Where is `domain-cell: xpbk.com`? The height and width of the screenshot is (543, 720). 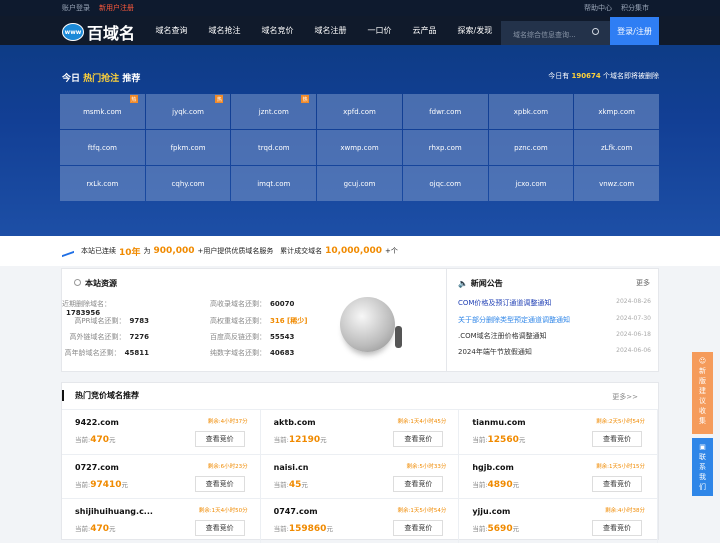 domain-cell: xpbk.com is located at coordinates (531, 111).